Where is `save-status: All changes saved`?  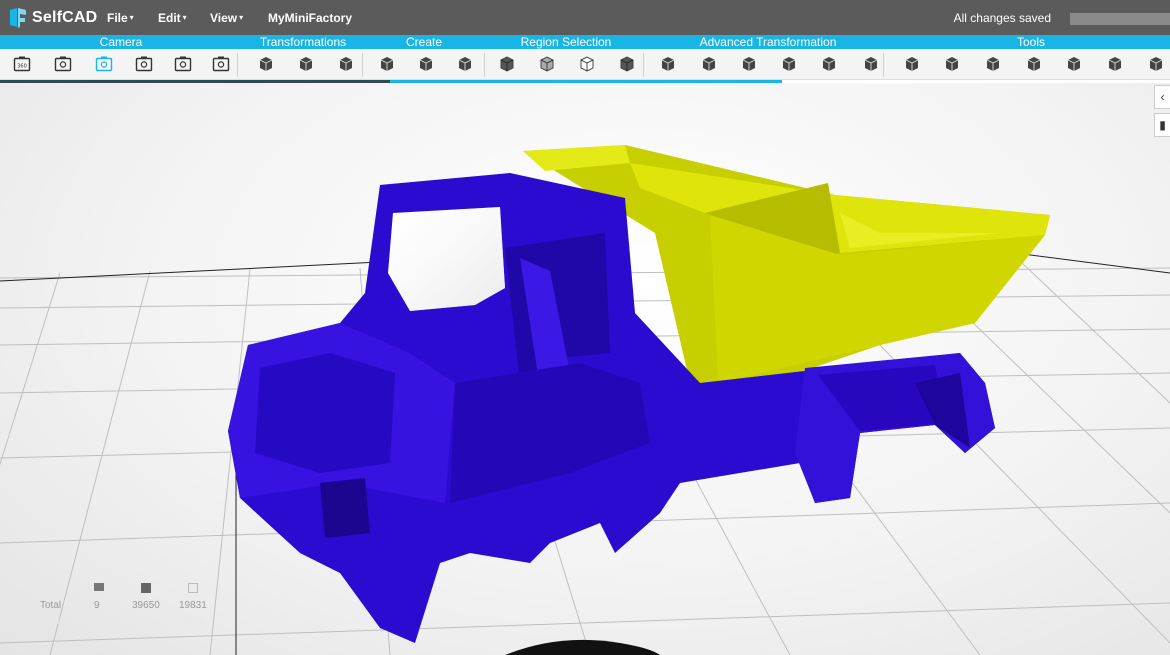
save-status: All changes saved is located at coordinates (1002, 18).